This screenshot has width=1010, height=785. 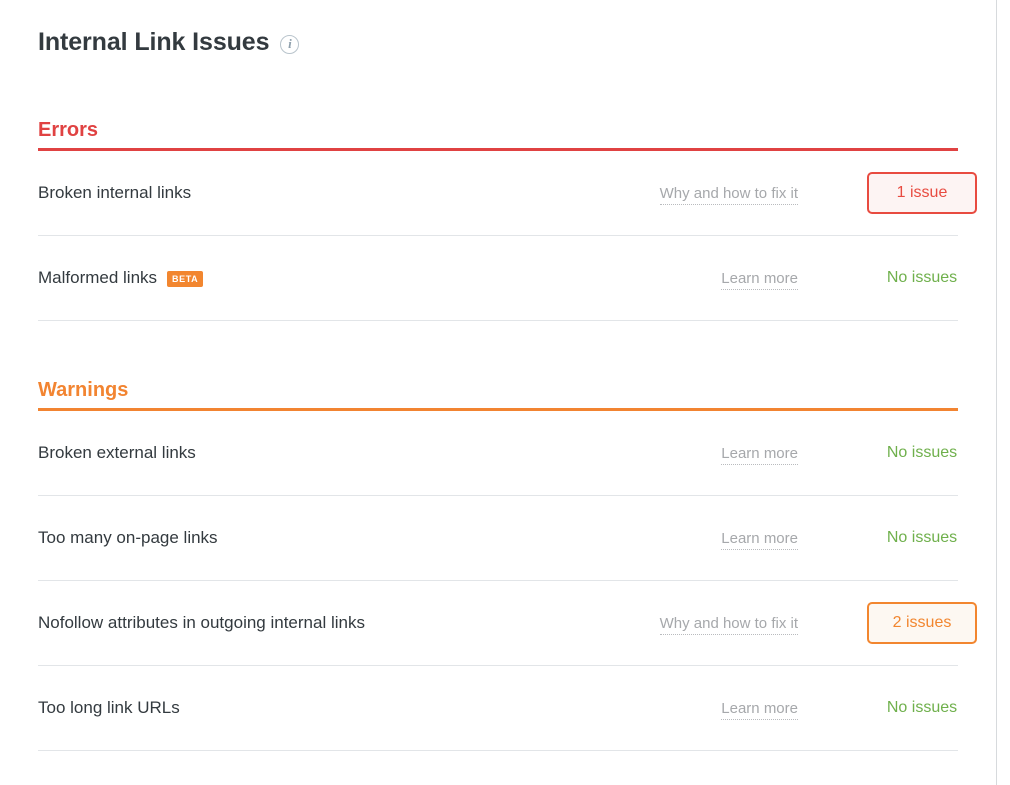 I want to click on page-title-row: Internal Link Issues i, so click(x=498, y=28).